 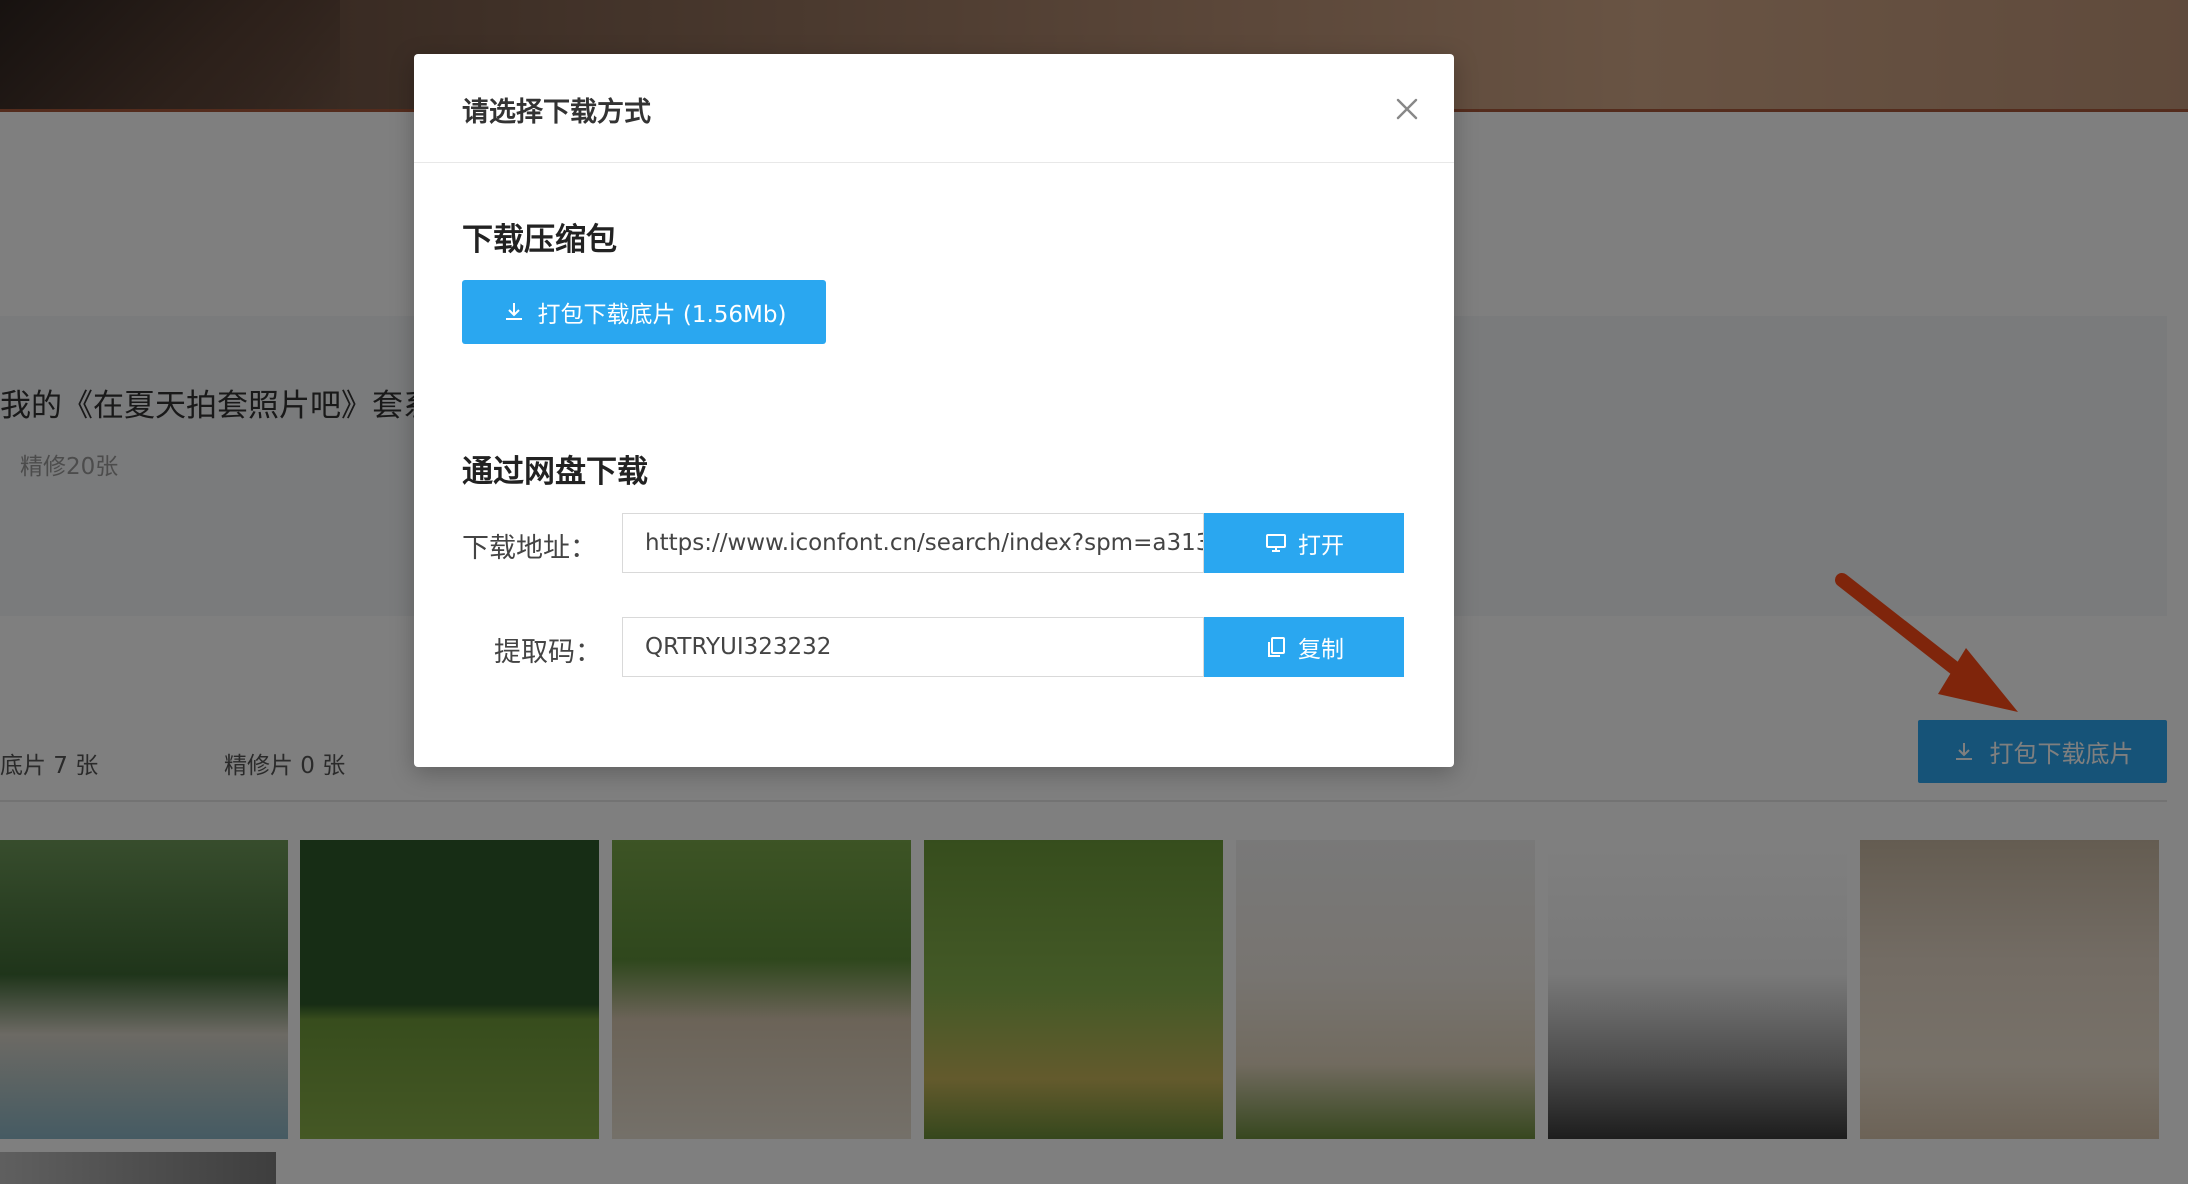 I want to click on address-label: 下载地址：, so click(x=529, y=548).